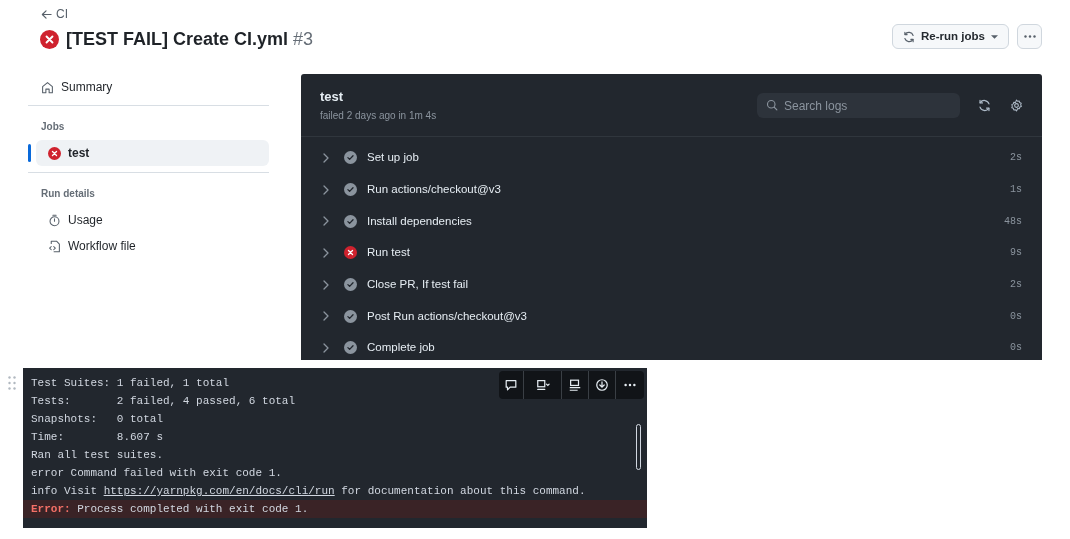 The image size is (1070, 539). I want to click on step-row: Install dependencies 48s, so click(671, 221).